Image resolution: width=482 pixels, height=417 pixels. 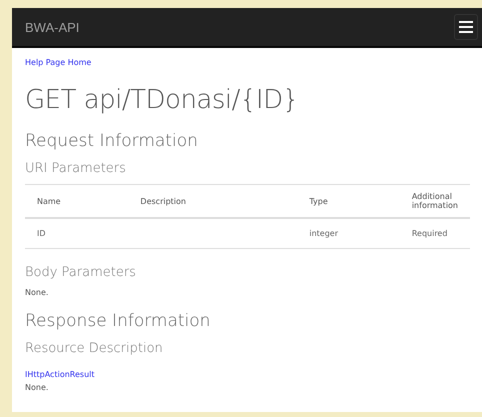 What do you see at coordinates (37, 292) in the screenshot?
I see `body-text: None.` at bounding box center [37, 292].